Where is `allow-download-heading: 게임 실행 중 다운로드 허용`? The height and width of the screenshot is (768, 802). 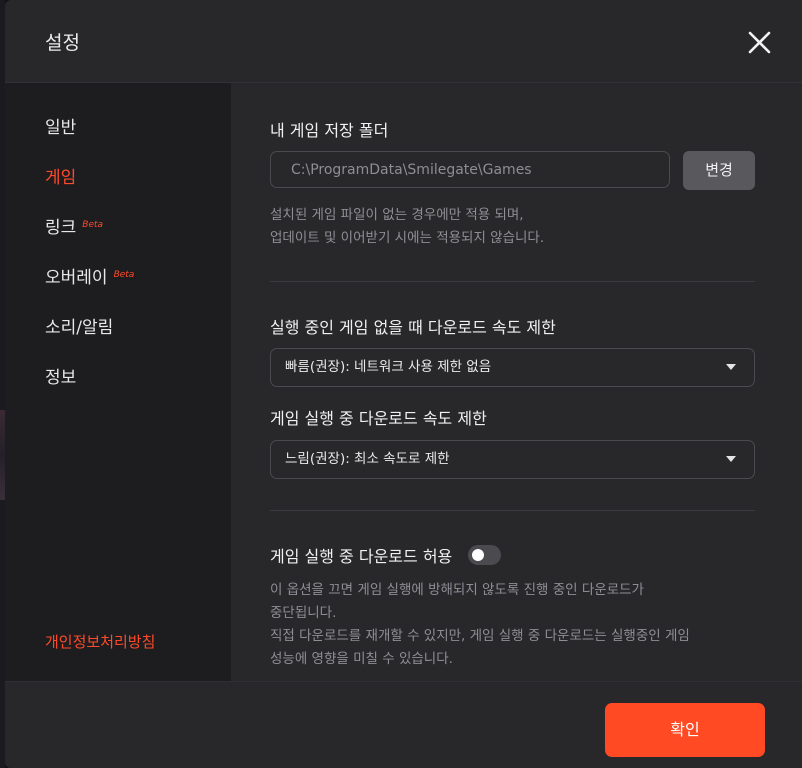 allow-download-heading: 게임 실행 중 다운로드 허용 is located at coordinates (361, 556).